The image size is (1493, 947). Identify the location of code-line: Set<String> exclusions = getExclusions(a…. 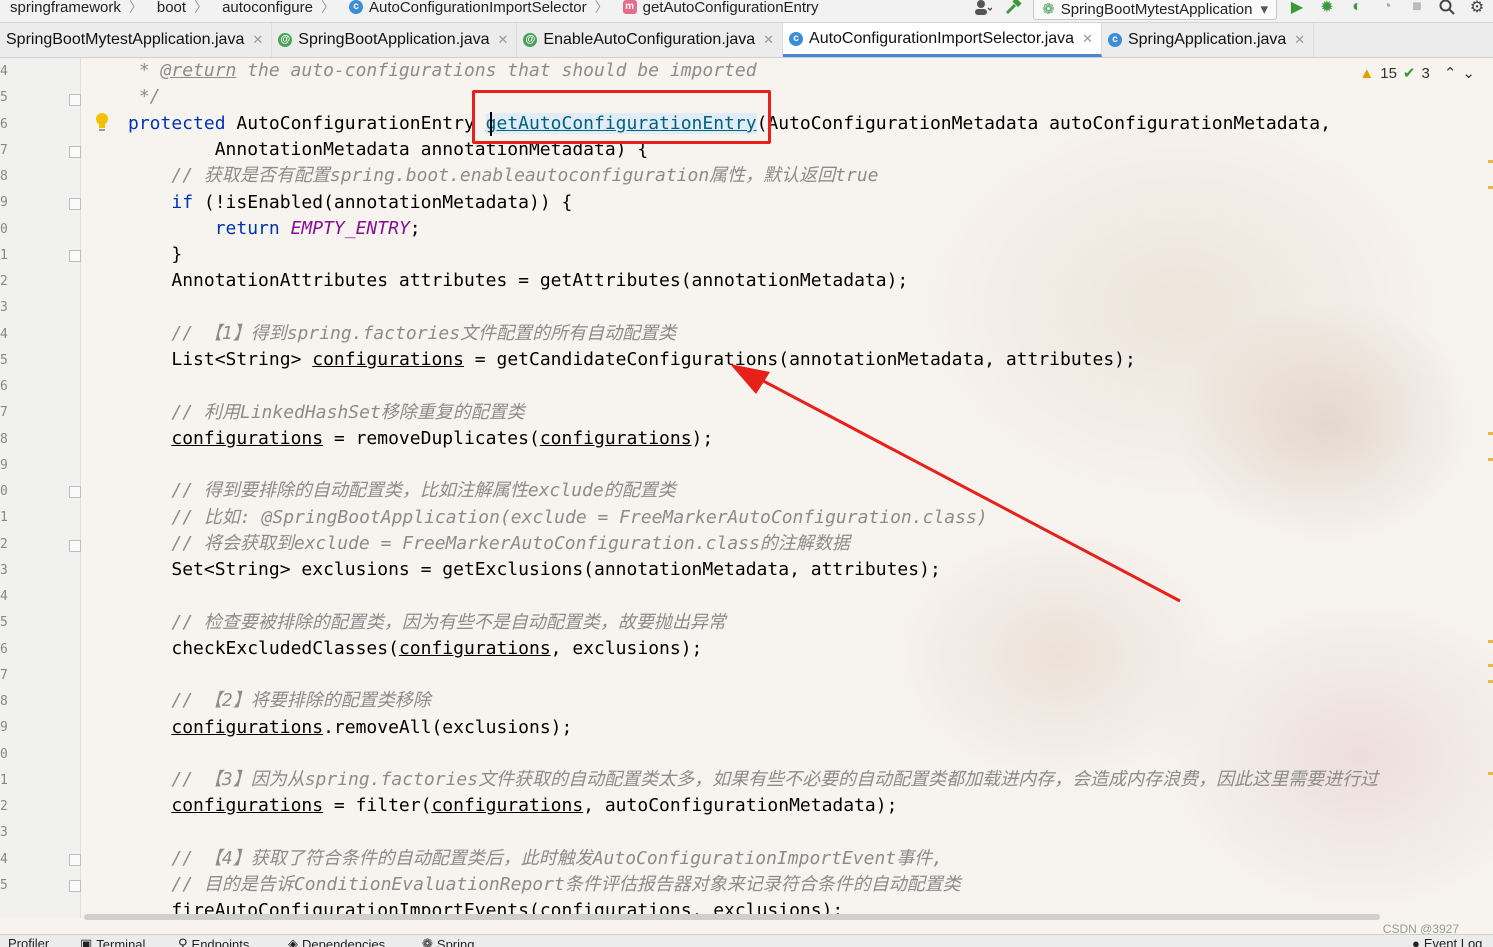
(534, 570).